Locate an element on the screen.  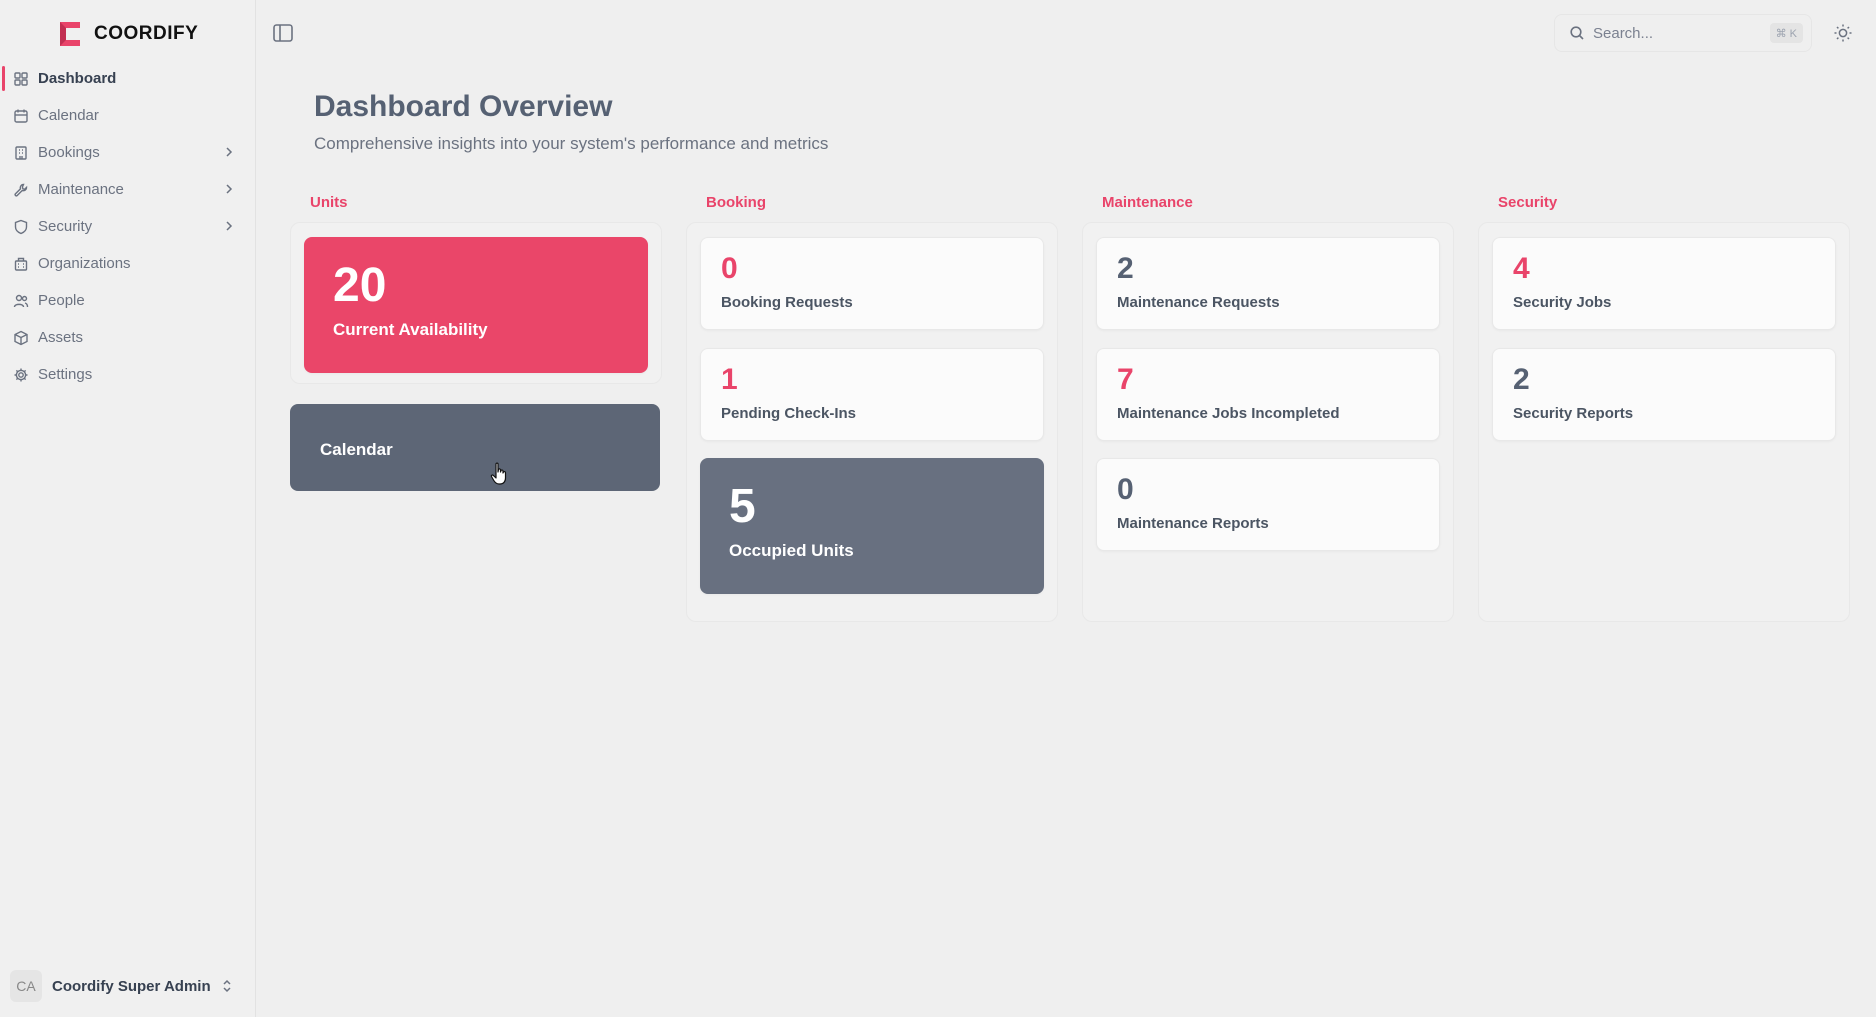
metric-label: Maintenance Reports is located at coordinates (1193, 523).